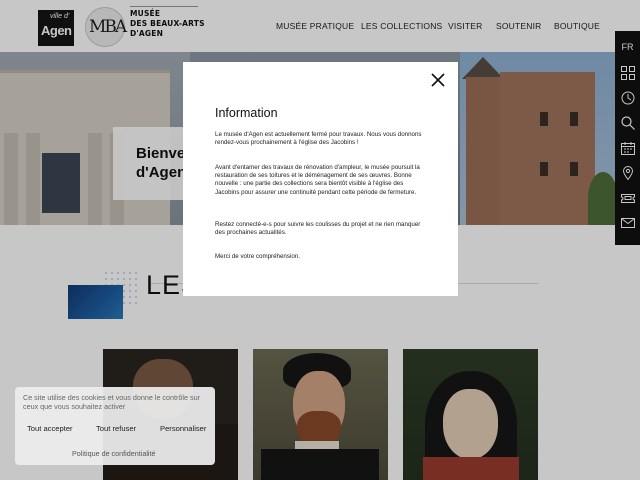  Describe the element at coordinates (116, 428) in the screenshot. I see `cookie-refuse-button: Tout refuser` at that location.